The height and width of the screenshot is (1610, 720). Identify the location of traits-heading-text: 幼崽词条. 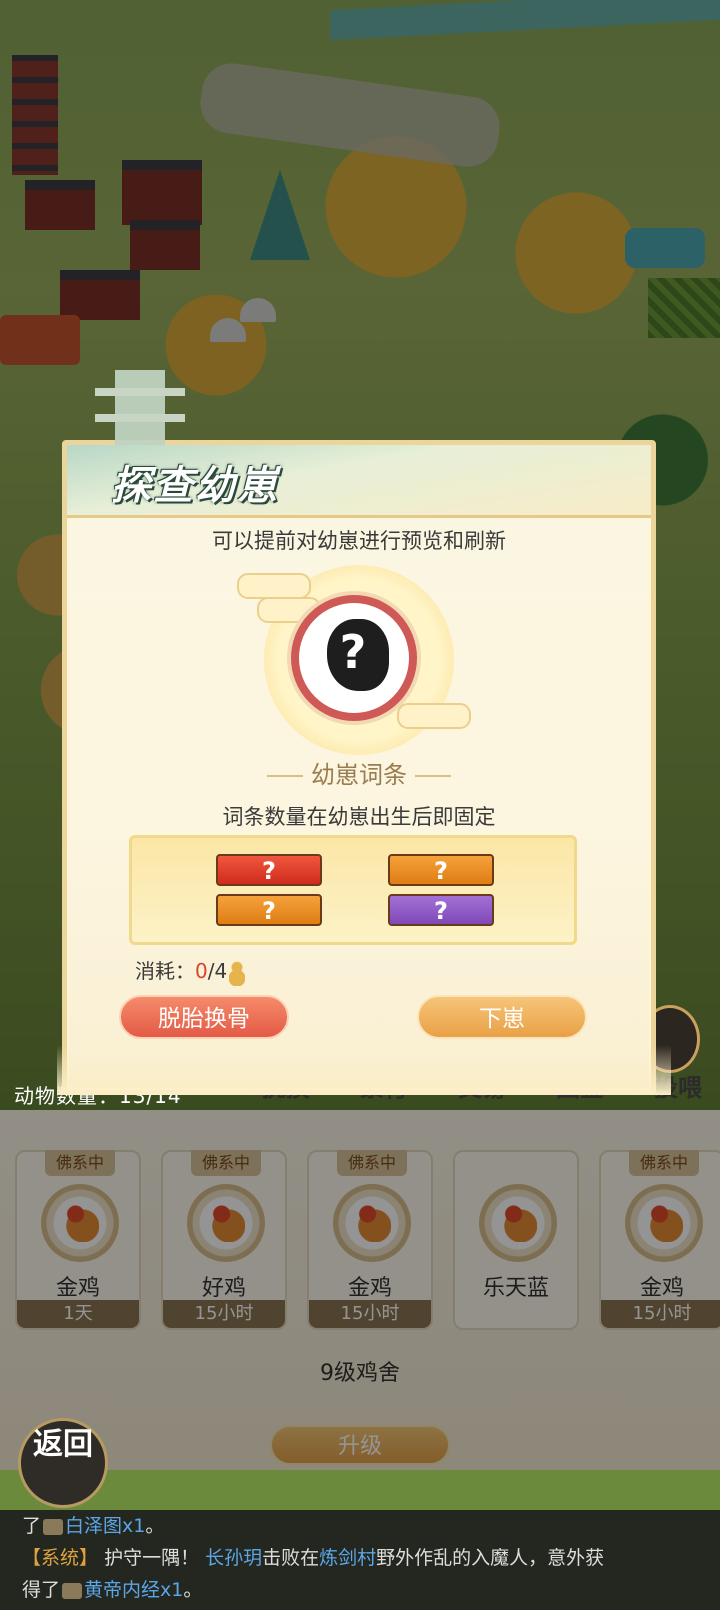
(359, 775).